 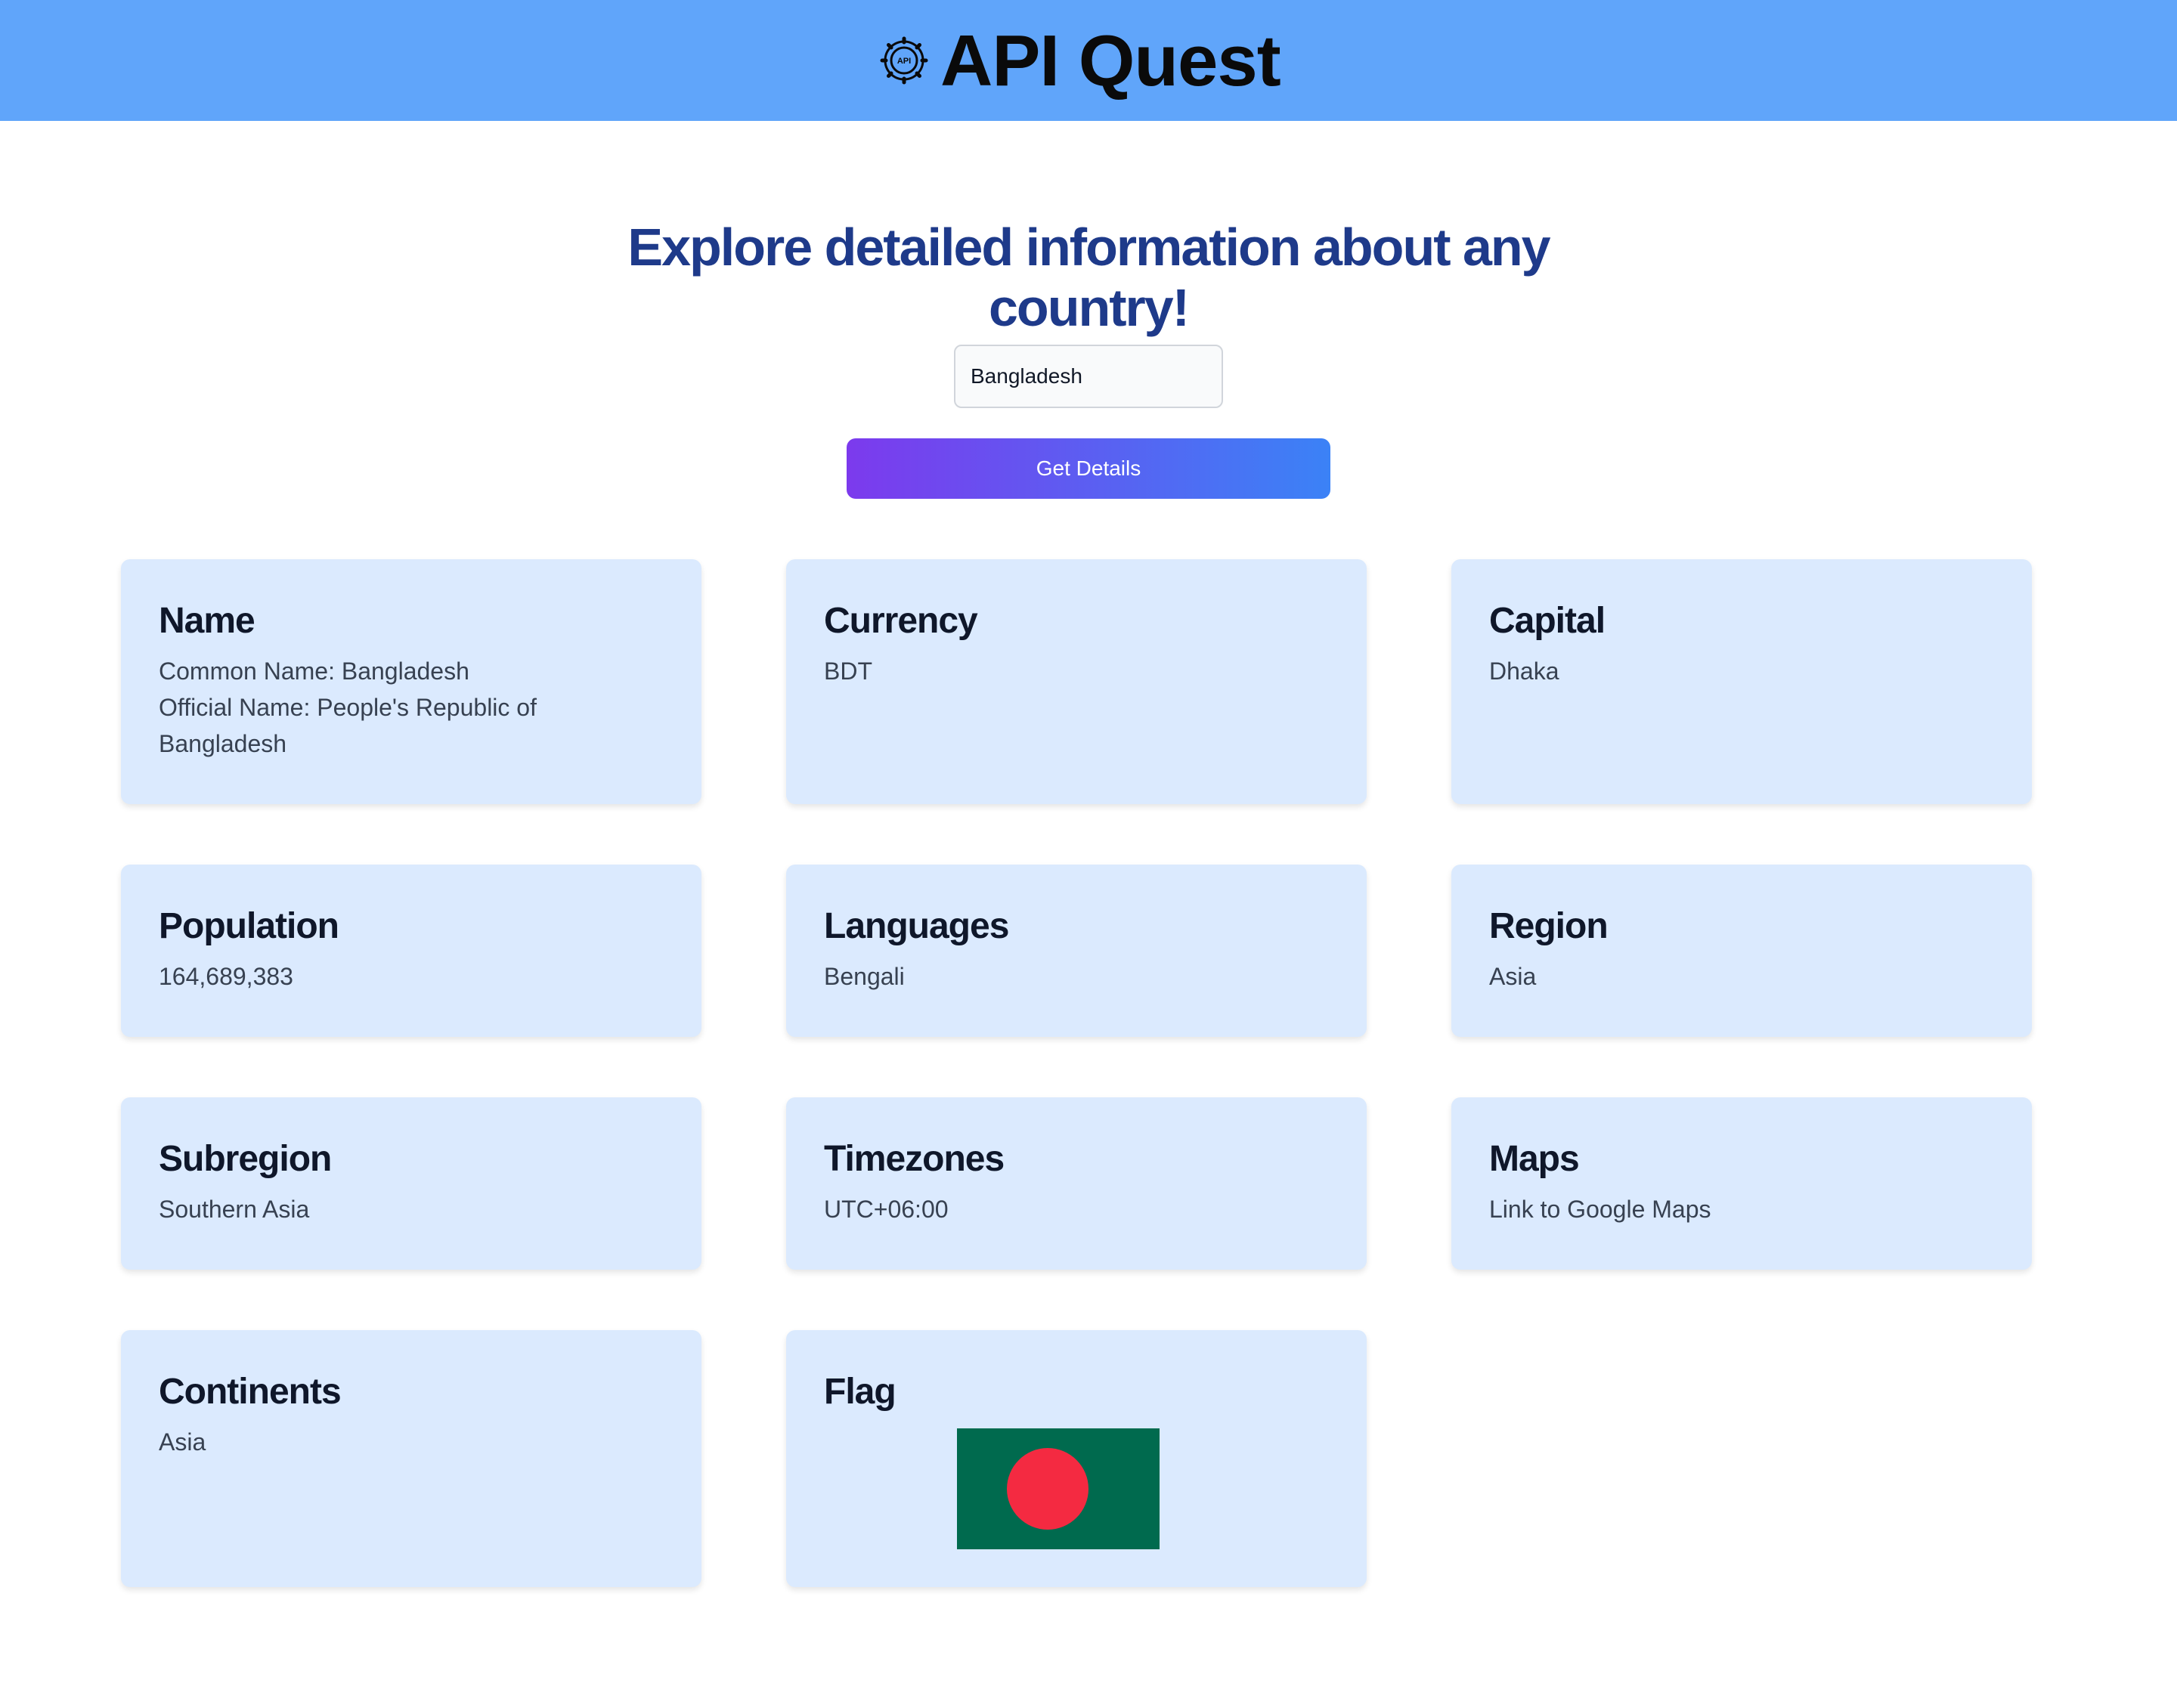 I want to click on card-title-subregion: Subregion, so click(x=245, y=1159).